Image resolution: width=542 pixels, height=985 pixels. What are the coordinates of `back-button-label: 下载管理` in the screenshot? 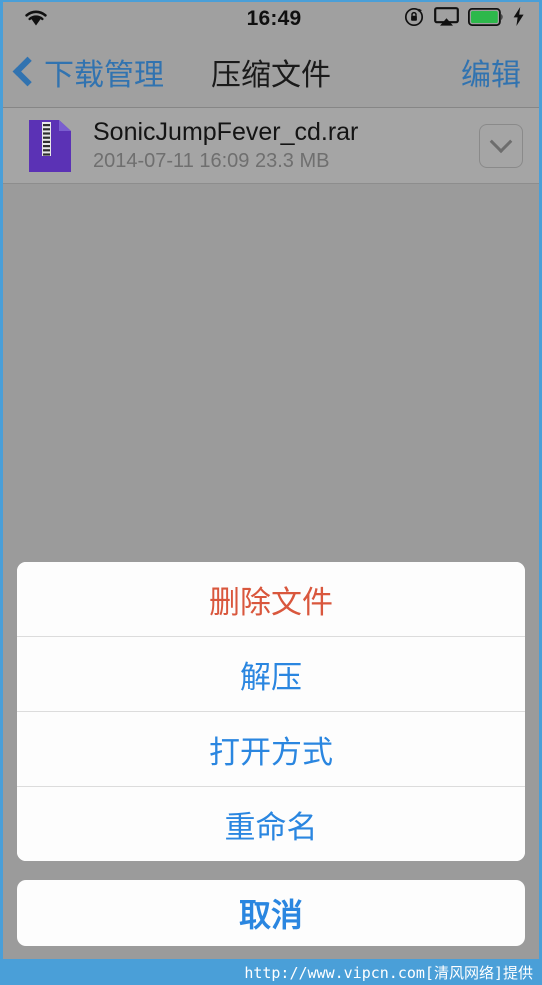 It's located at (104, 75).